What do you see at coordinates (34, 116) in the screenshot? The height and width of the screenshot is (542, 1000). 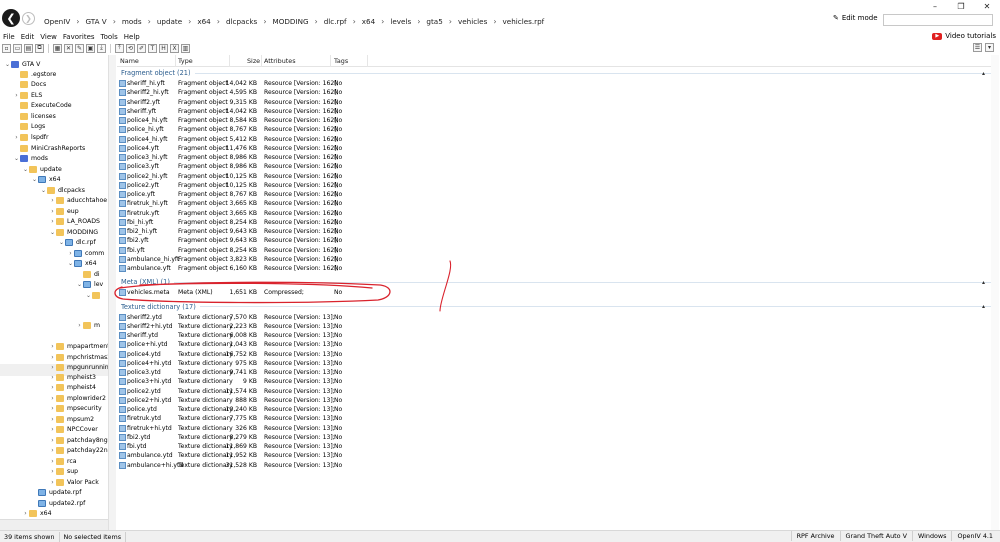 I see `tree-node: licenses` at bounding box center [34, 116].